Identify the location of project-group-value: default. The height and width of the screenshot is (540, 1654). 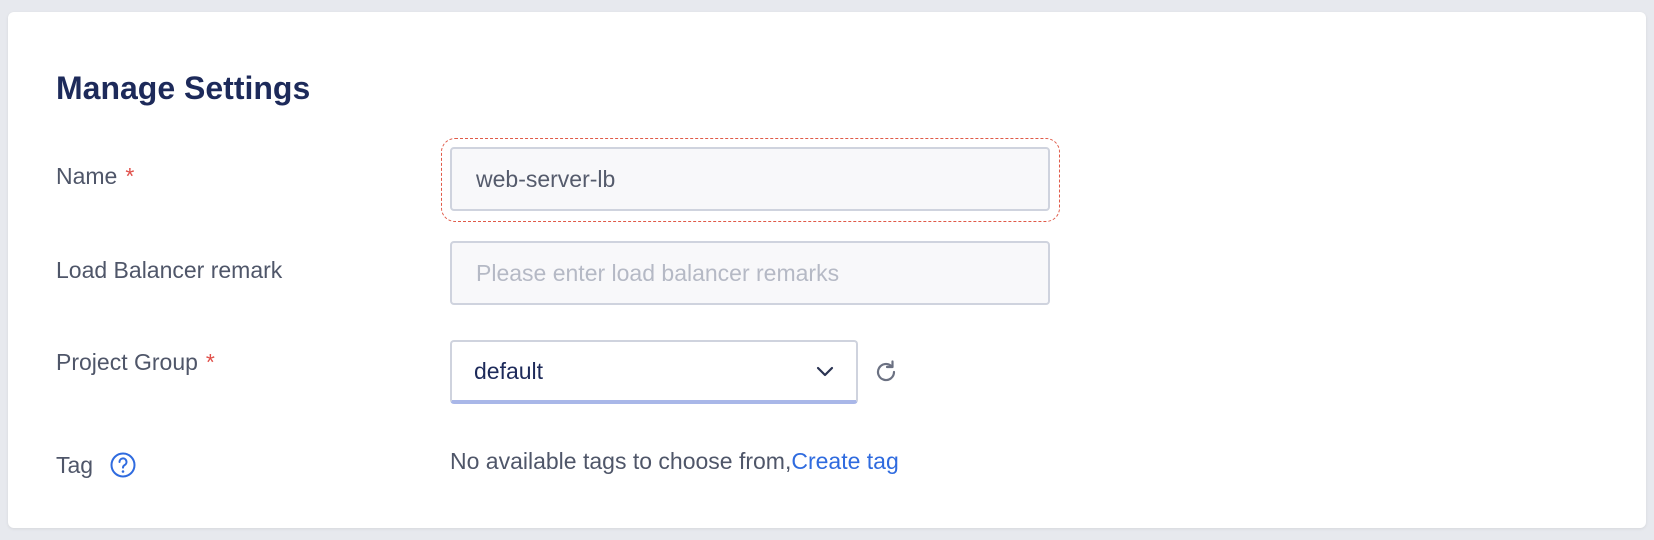
(509, 370).